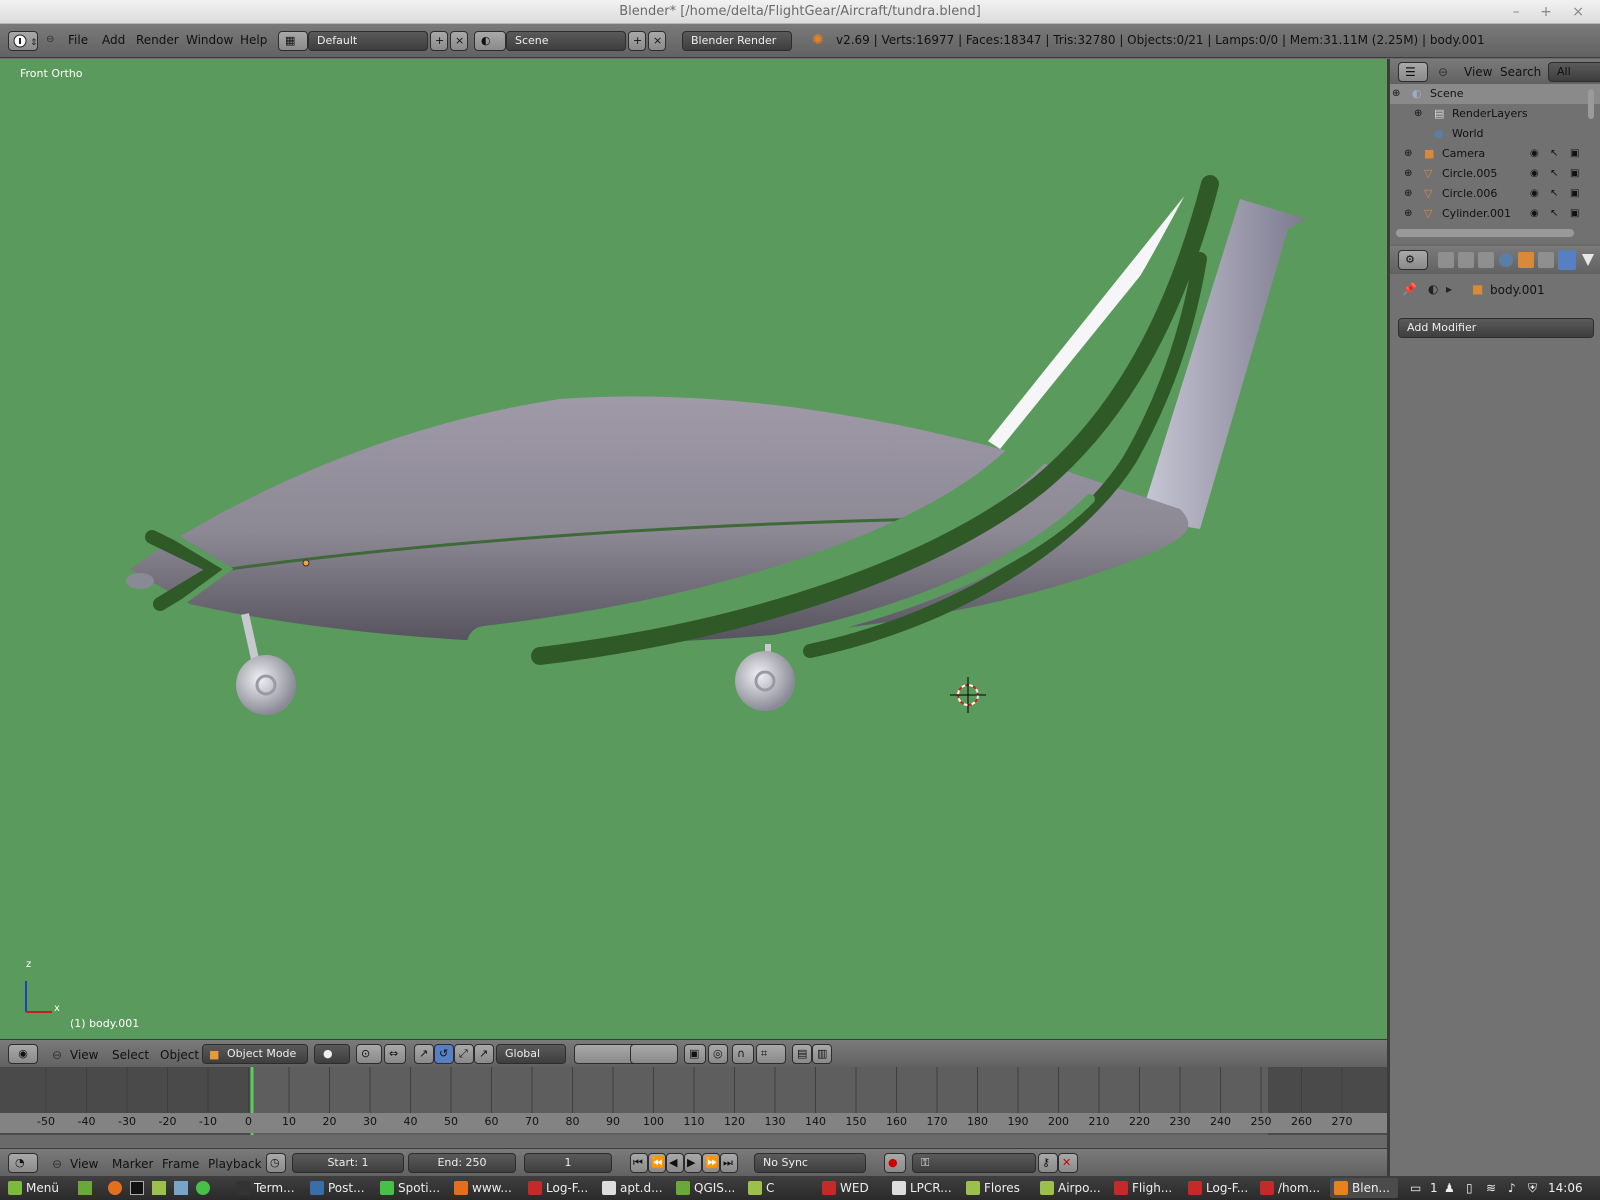  Describe the element at coordinates (743, 1054) in the screenshot. I see `snap-toggle: ∩` at that location.